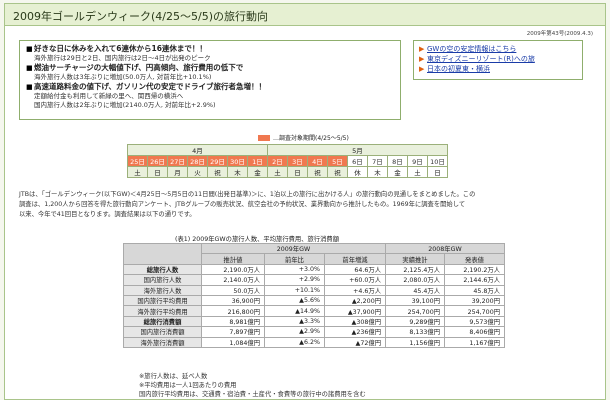 Image resolution: width=610 pixels, height=400 pixels. What do you see at coordinates (474, 290) in the screenshot?
I see `table-cell: 45.8万人` at bounding box center [474, 290].